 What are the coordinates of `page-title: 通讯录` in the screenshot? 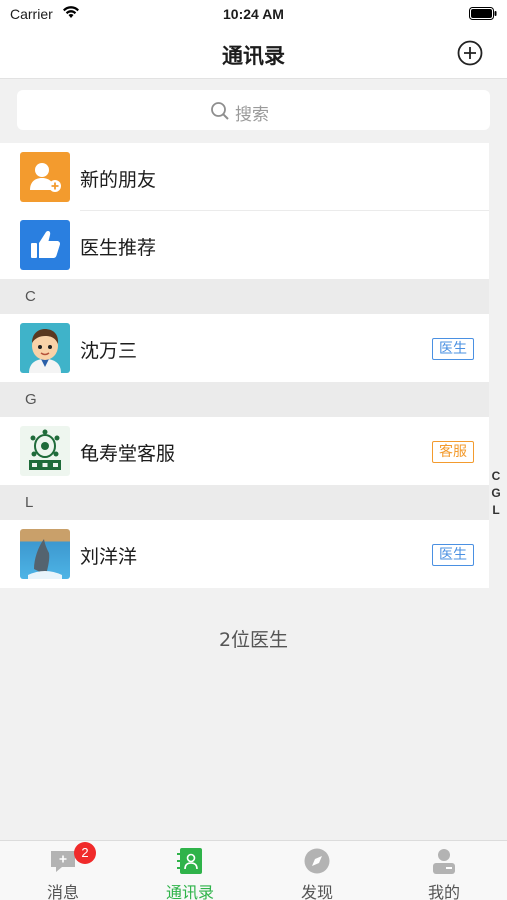 It's located at (253, 56).